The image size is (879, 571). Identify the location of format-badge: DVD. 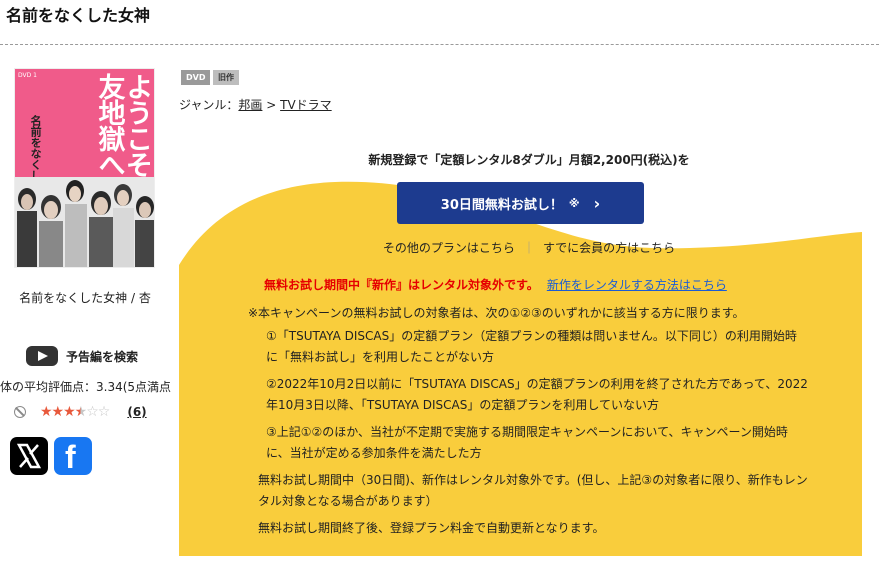
(196, 77).